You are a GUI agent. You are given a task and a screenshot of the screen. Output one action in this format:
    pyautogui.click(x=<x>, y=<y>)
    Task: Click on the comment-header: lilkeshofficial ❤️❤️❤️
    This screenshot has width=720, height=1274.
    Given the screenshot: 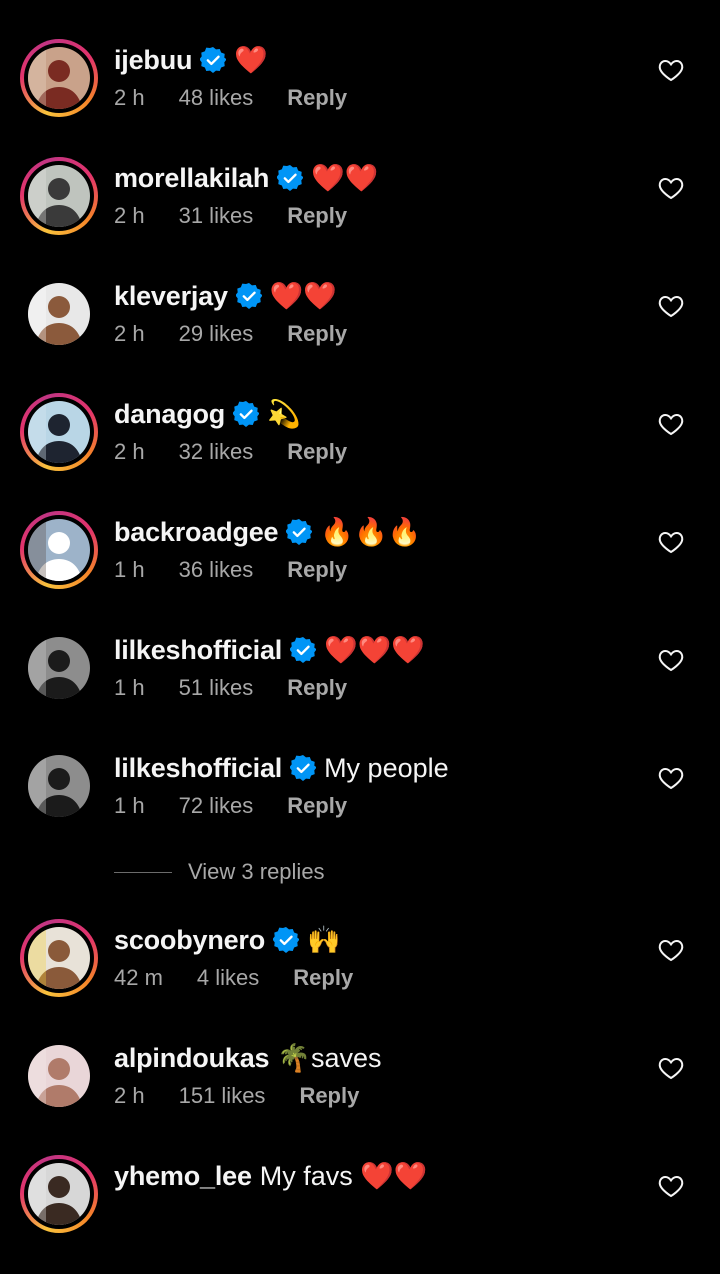 What is the action you would take?
    pyautogui.click(x=269, y=650)
    